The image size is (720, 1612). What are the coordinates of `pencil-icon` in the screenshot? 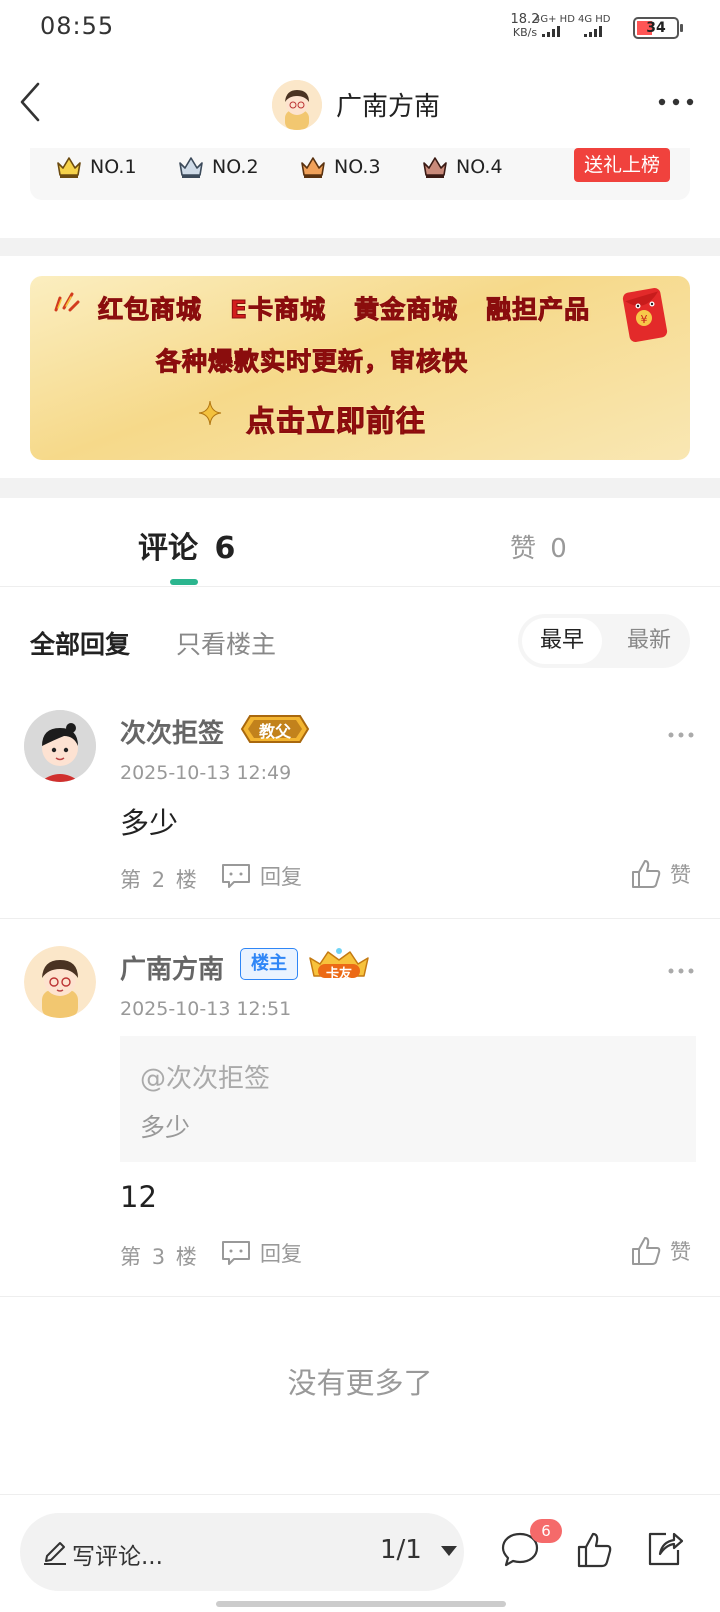 It's located at (55, 1553).